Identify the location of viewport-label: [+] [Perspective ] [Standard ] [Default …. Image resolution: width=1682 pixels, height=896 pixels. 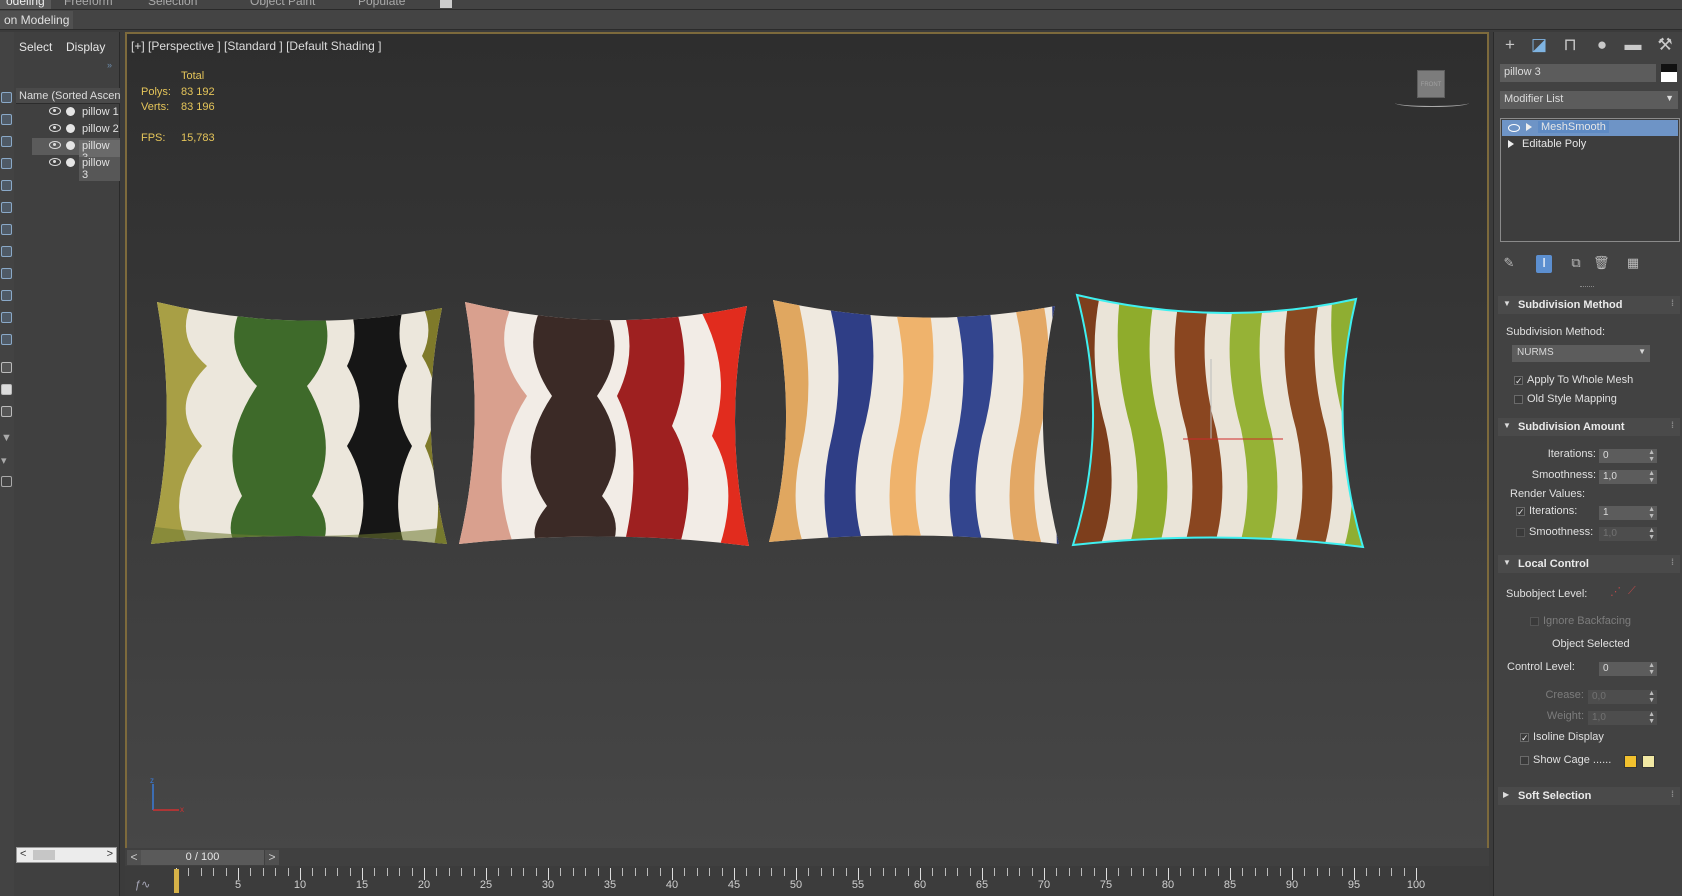
(256, 46).